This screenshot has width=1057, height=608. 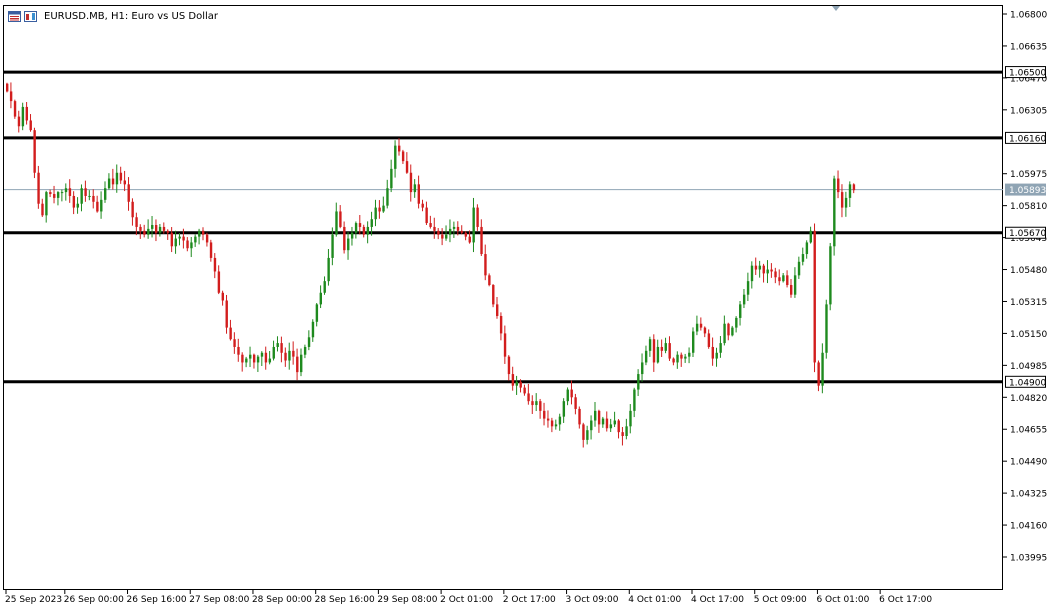 I want to click on price-tick-label: 1.06305, so click(x=1028, y=111).